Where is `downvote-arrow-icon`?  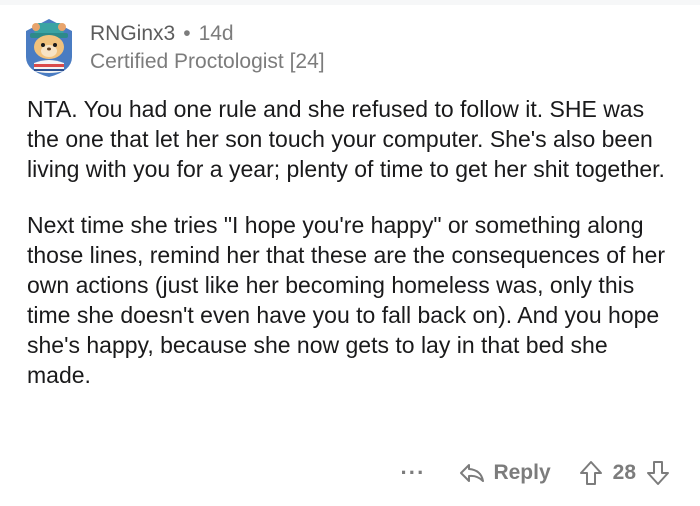 downvote-arrow-icon is located at coordinates (658, 473).